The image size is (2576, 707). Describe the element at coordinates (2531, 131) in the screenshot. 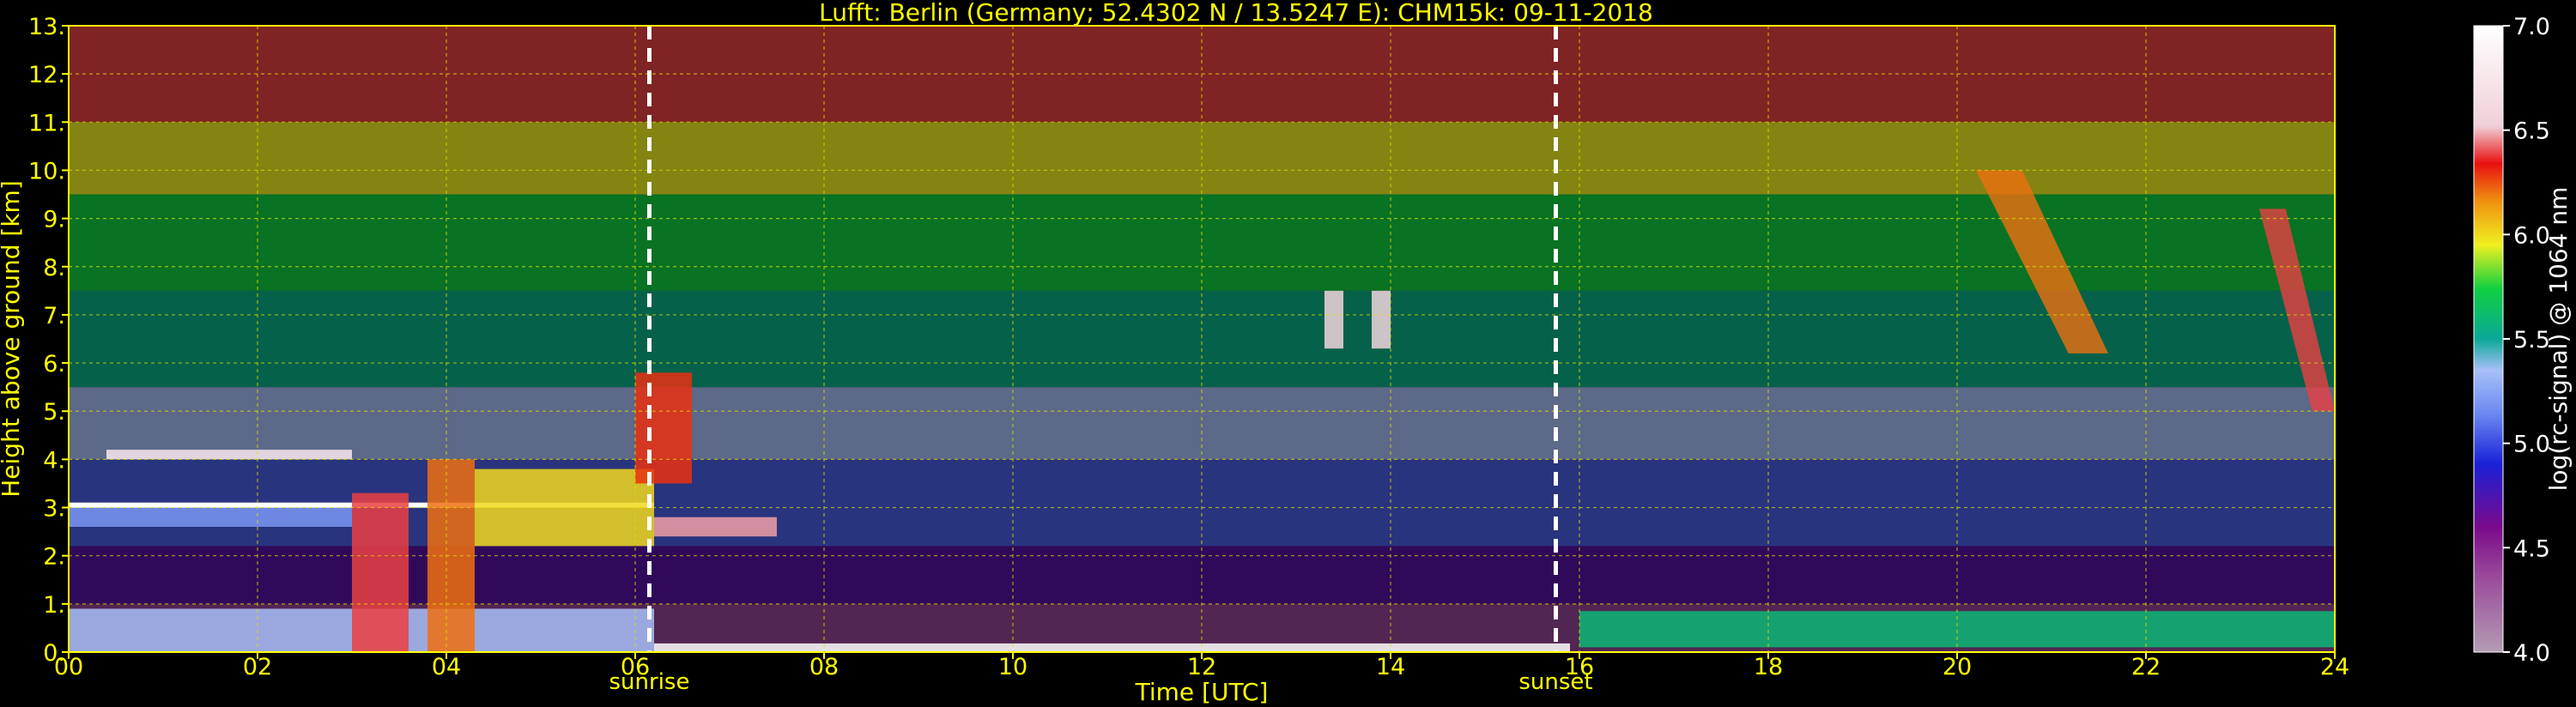

I see `colorbar-tick-label: 6.5` at that location.